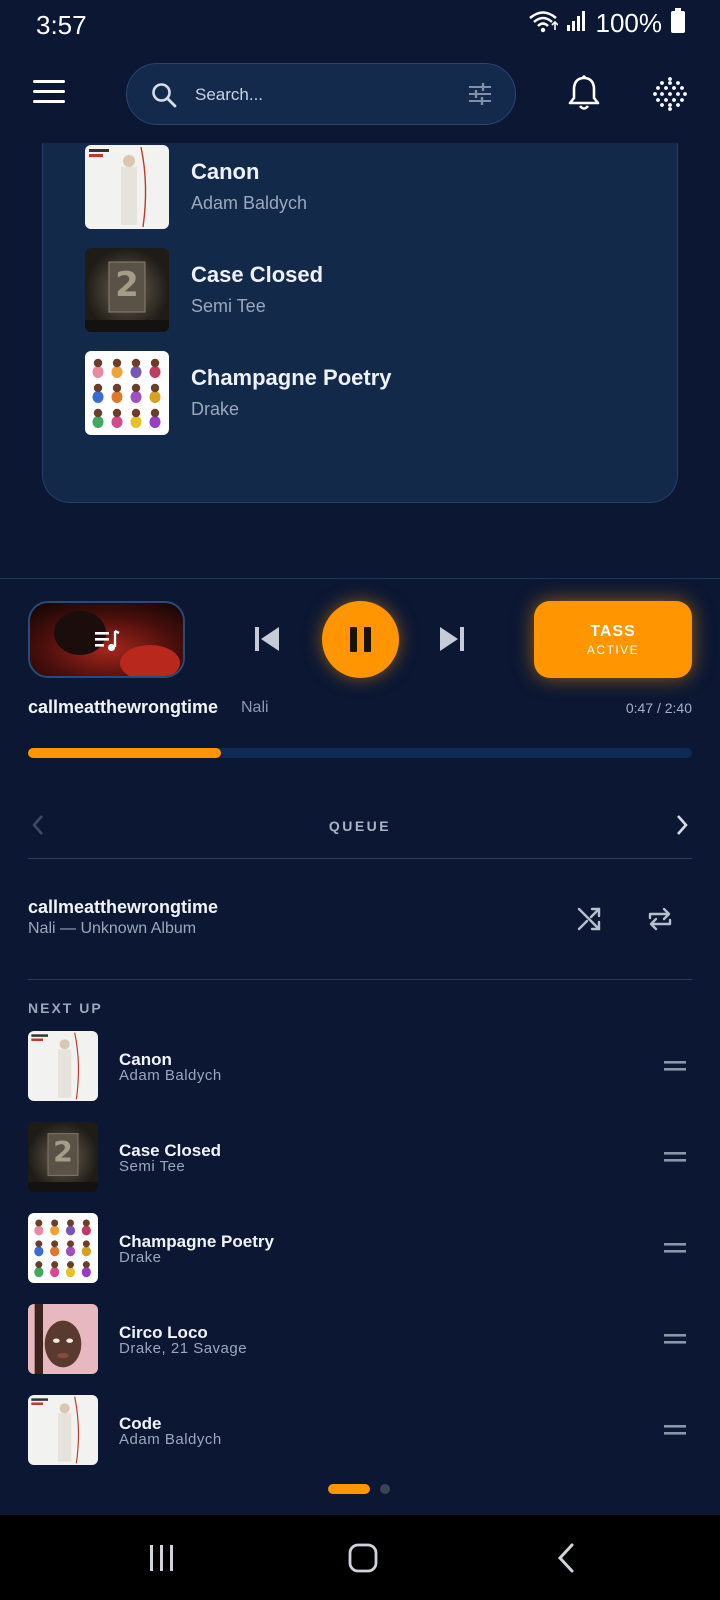 The height and width of the screenshot is (1600, 720). I want to click on search-bar, so click(321, 94).